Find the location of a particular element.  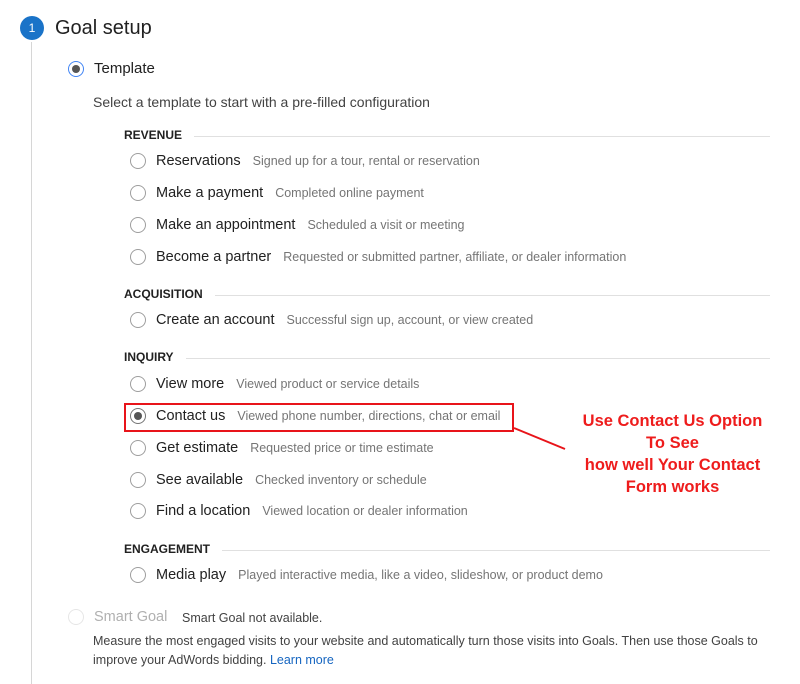

option-label: Find a location is located at coordinates (203, 511).